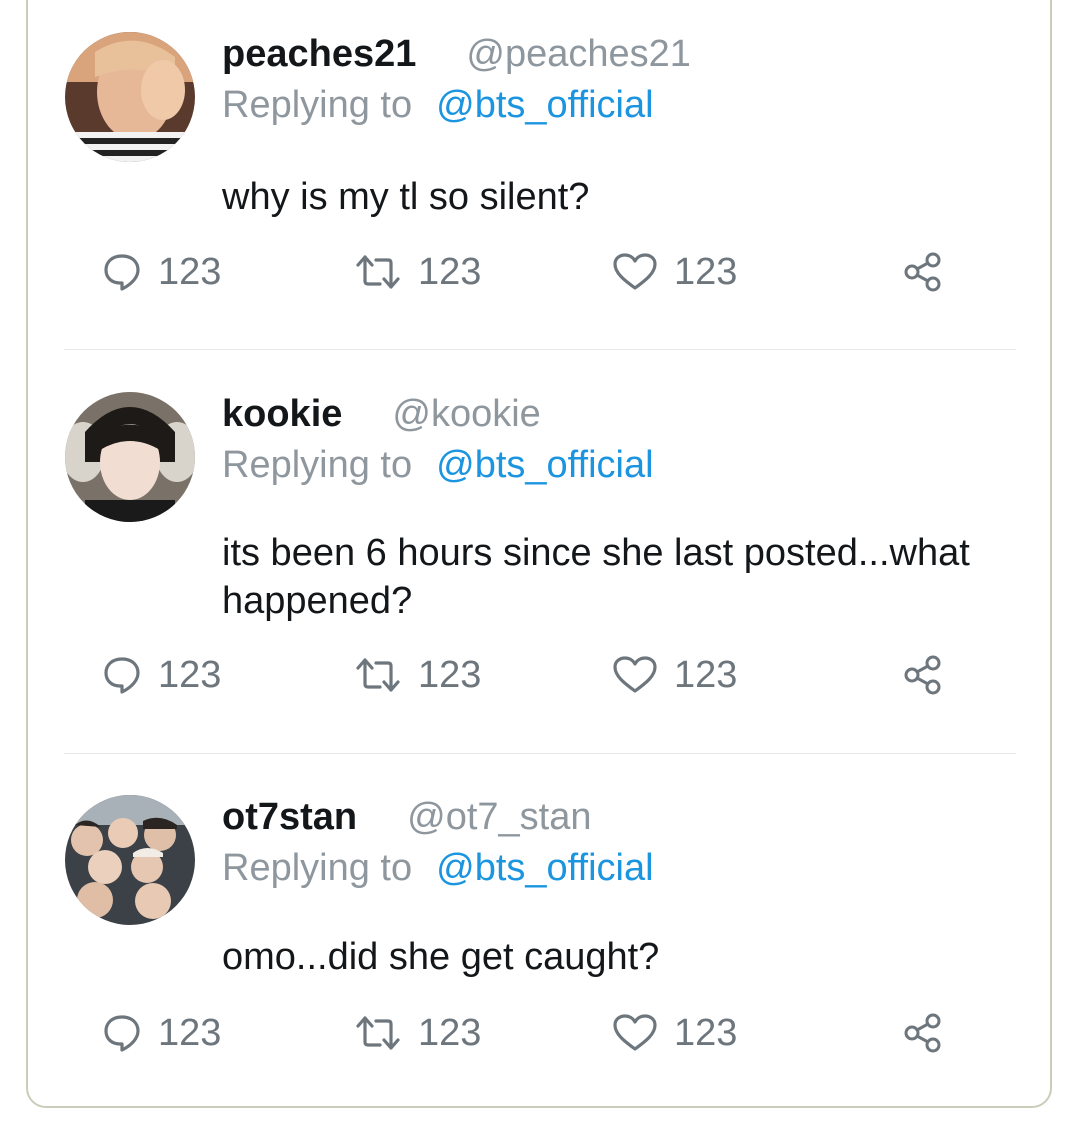 This screenshot has height=1134, width=1074. I want to click on tweet-text: omo...did she get caught?, so click(441, 957).